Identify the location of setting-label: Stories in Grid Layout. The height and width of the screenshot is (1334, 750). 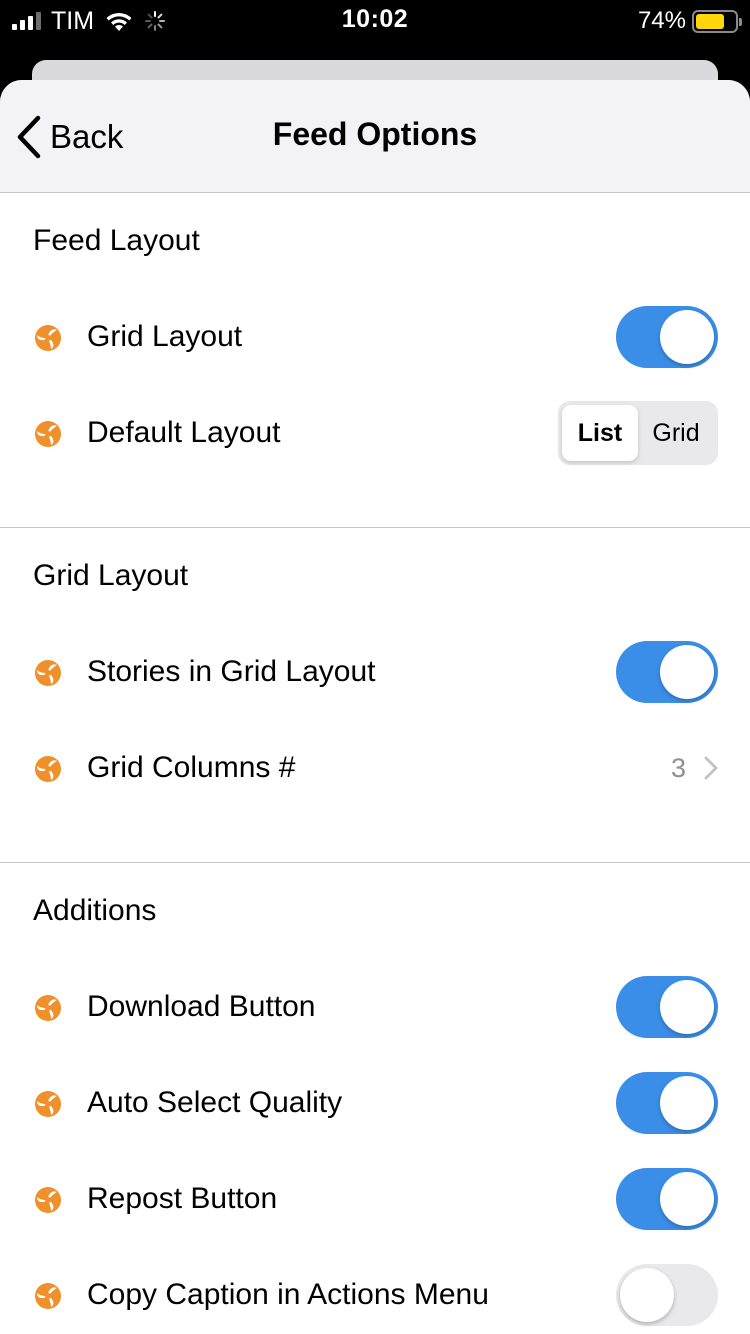
(231, 671).